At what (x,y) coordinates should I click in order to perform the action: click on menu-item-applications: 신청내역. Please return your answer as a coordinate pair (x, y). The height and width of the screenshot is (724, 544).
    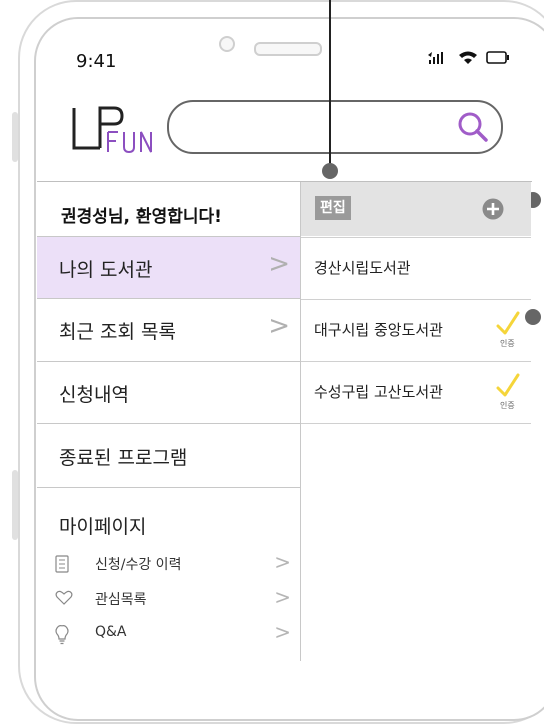
    Looking at the image, I should click on (168, 392).